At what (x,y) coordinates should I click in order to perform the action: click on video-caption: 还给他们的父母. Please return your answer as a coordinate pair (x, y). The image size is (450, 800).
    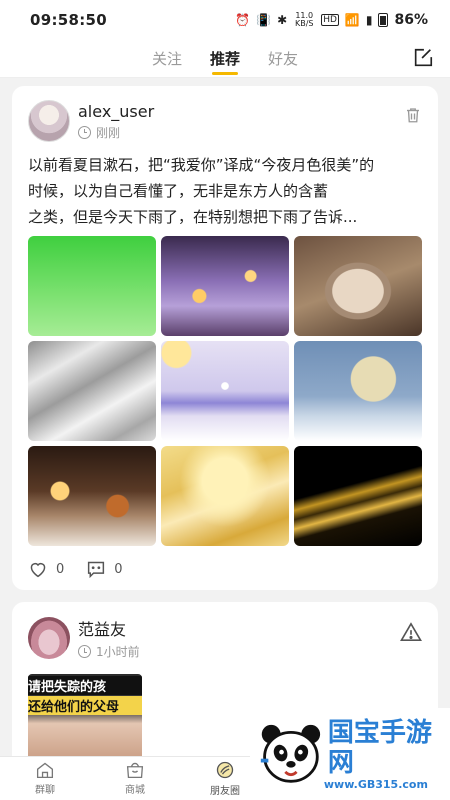
    Looking at the image, I should click on (85, 705).